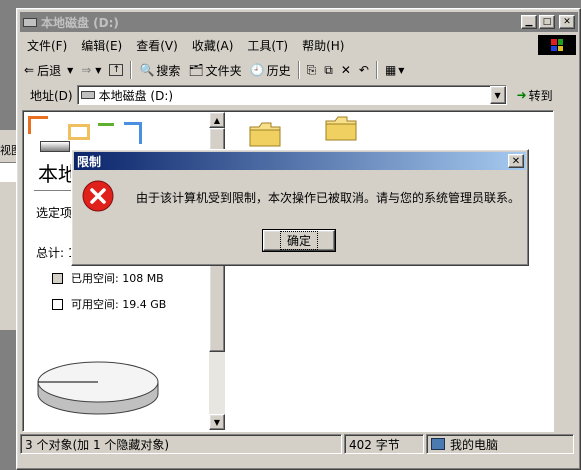 The image size is (581, 470). I want to click on undo-icon: ↶, so click(363, 70).